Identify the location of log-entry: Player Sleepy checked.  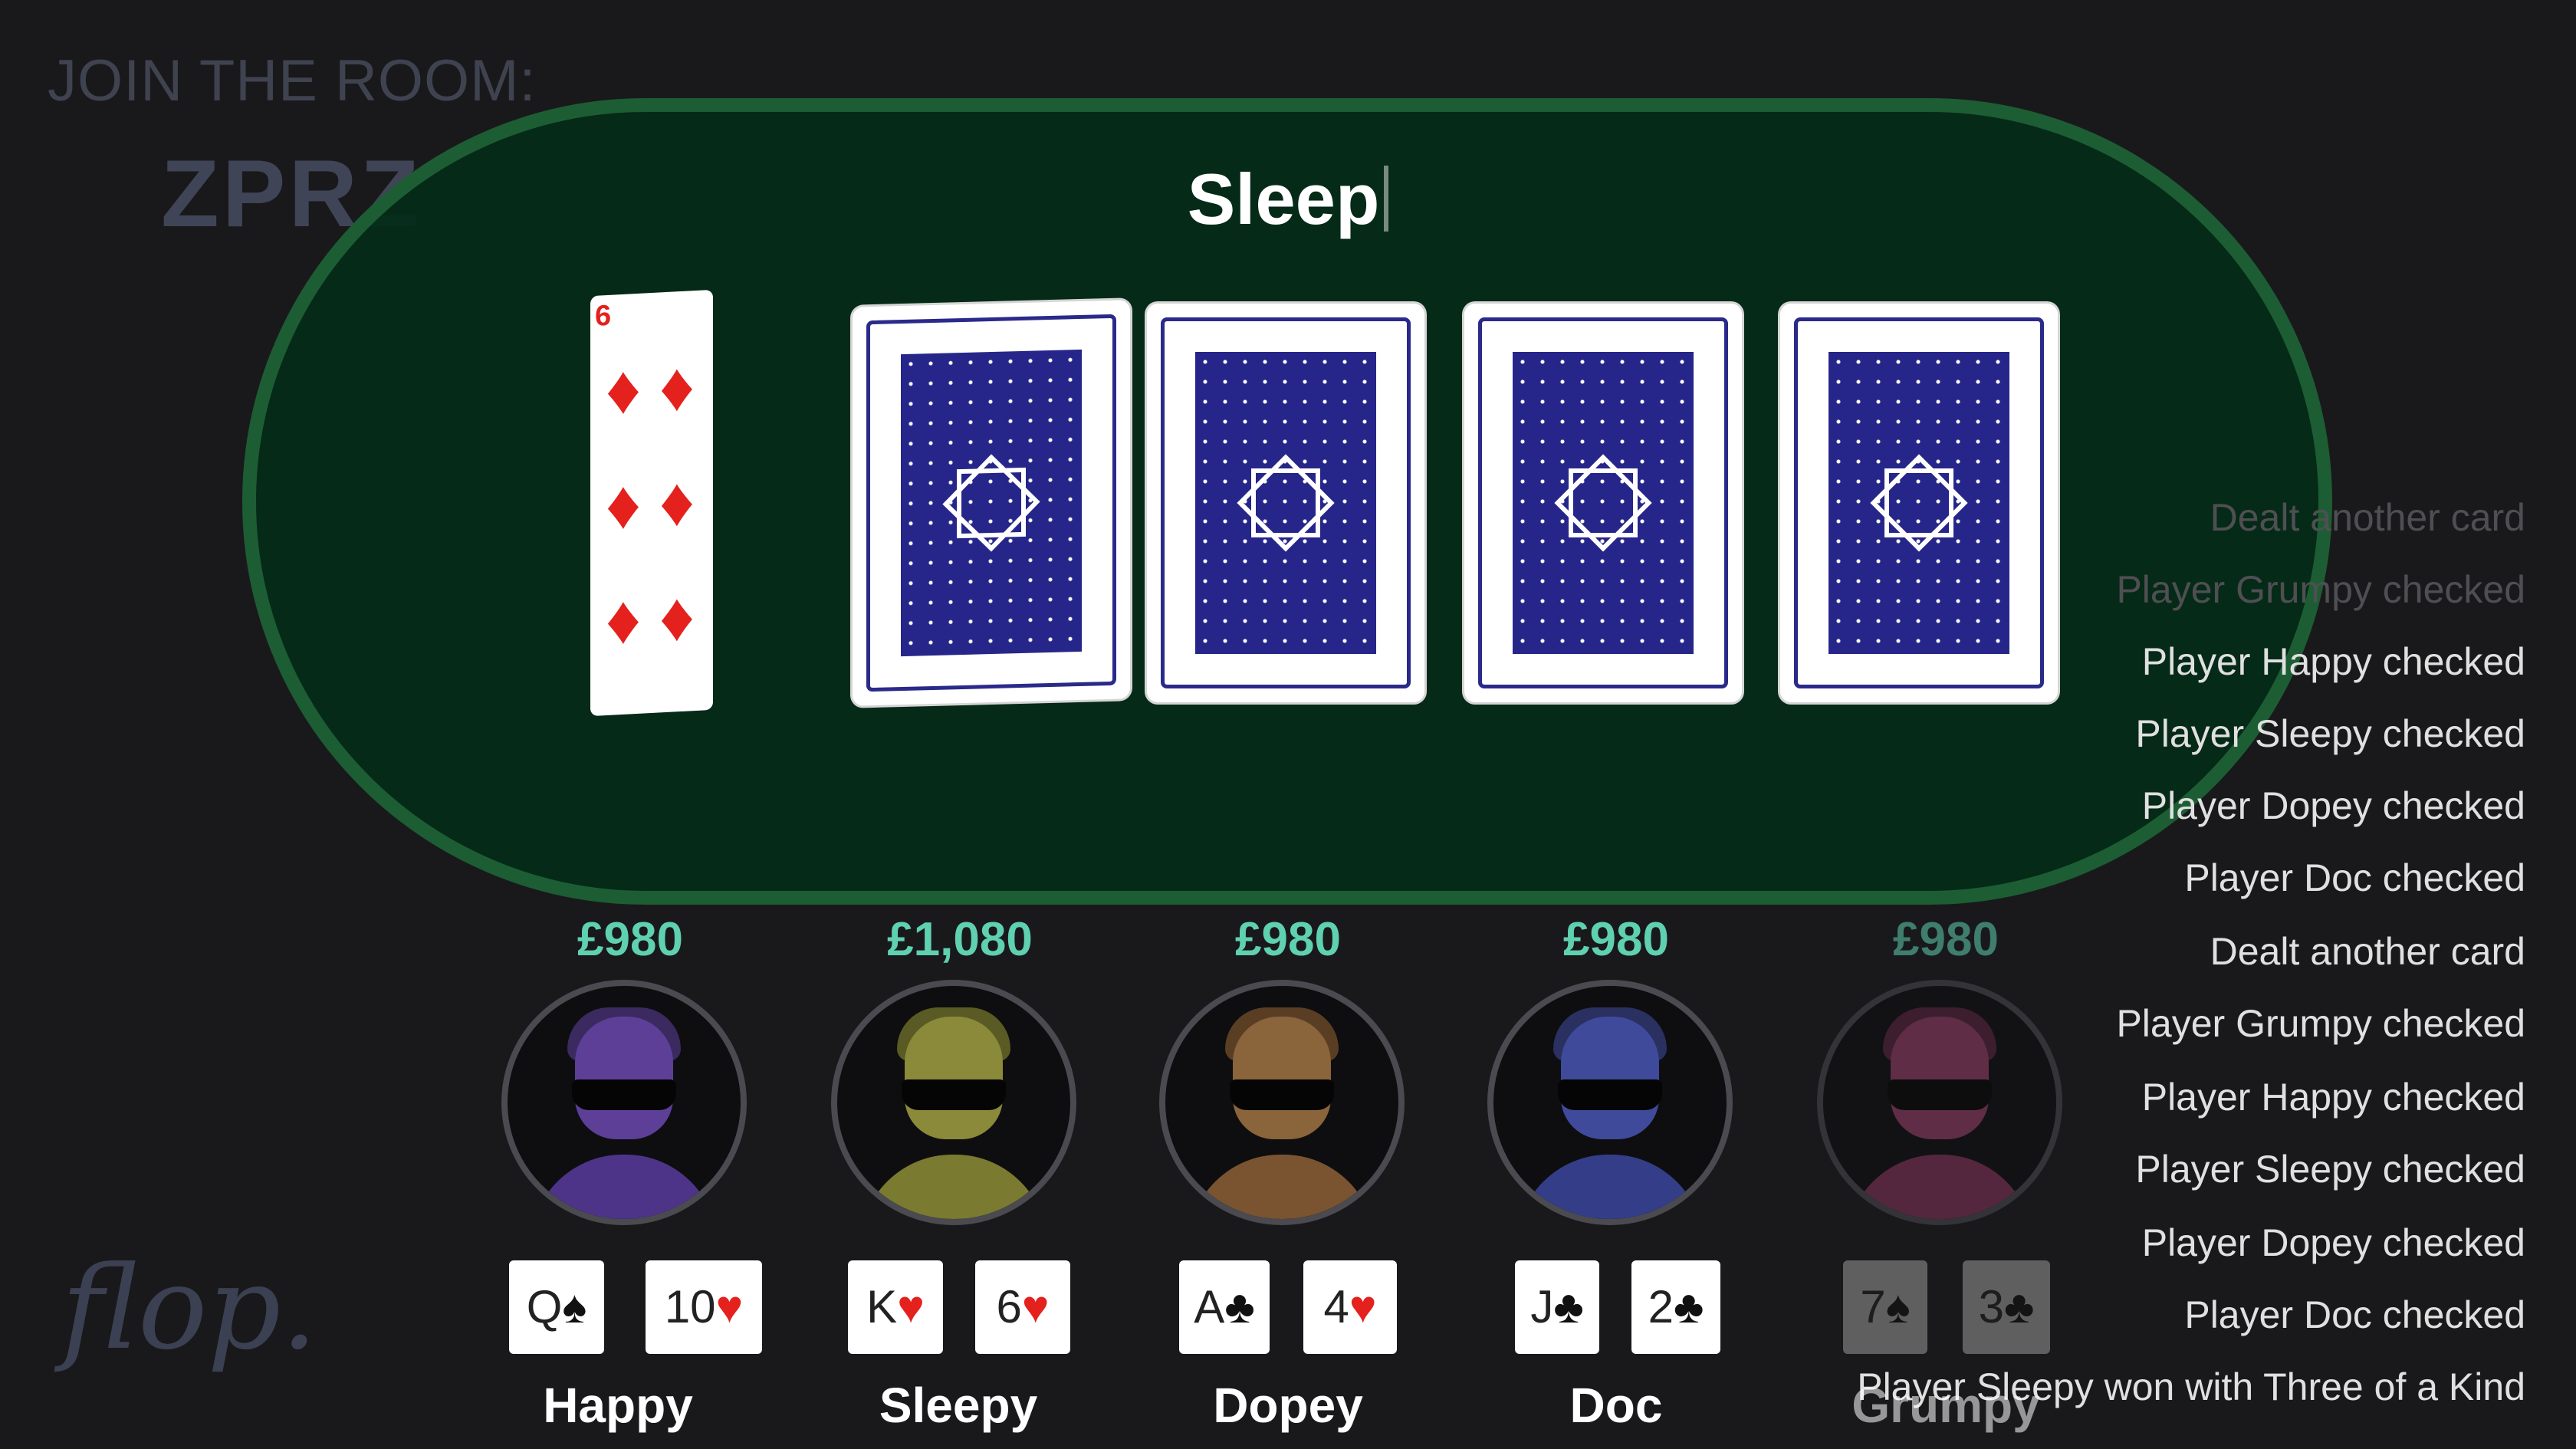
(2330, 734).